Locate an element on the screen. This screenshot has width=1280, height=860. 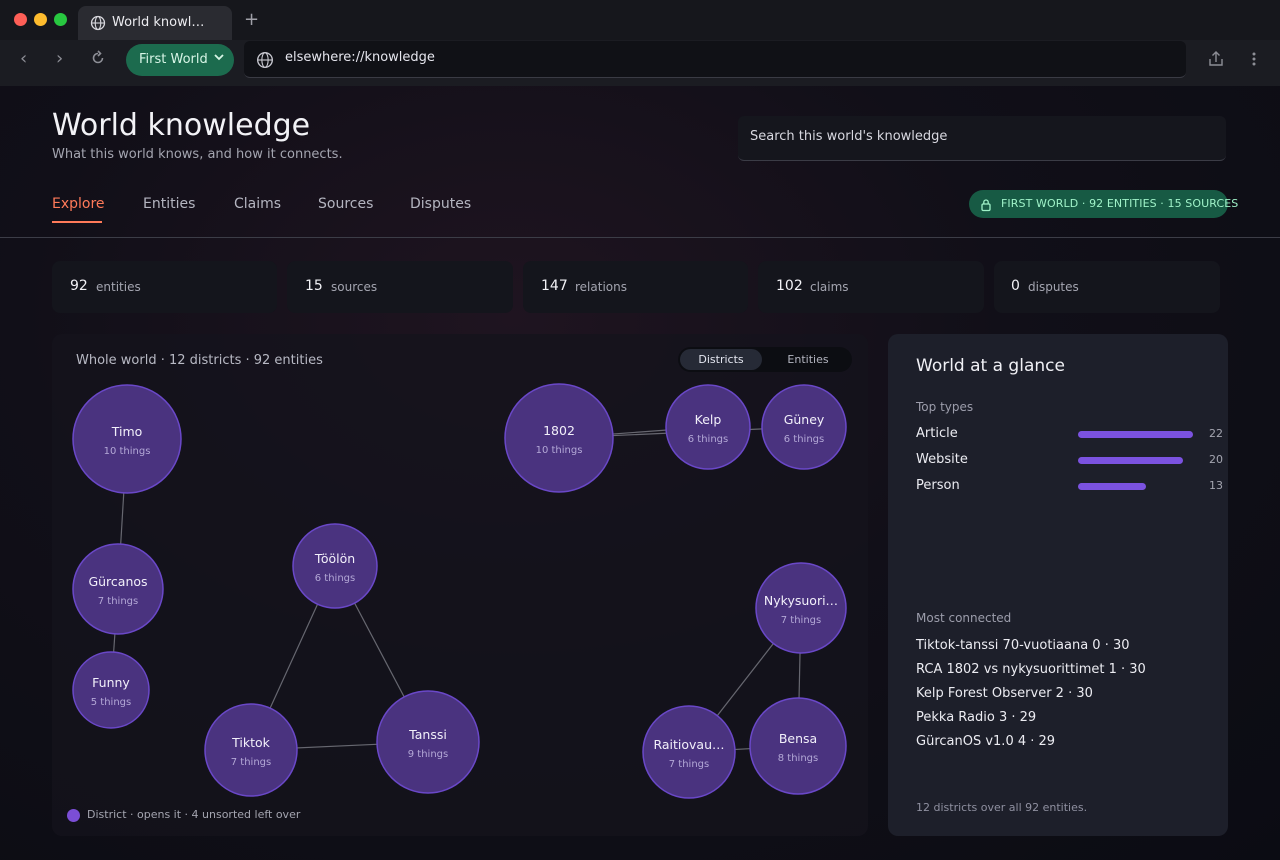
stat-label: entities is located at coordinates (118, 287).